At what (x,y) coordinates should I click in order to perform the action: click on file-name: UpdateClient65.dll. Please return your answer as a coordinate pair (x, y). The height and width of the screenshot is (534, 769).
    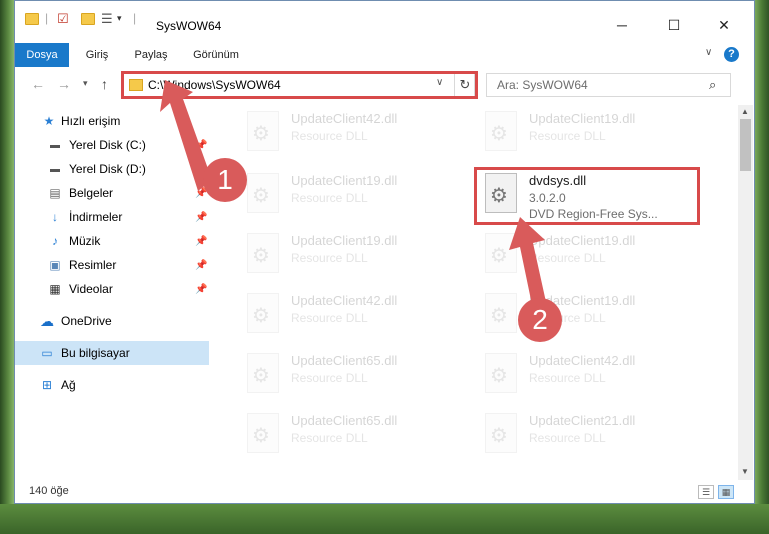
    Looking at the image, I should click on (344, 360).